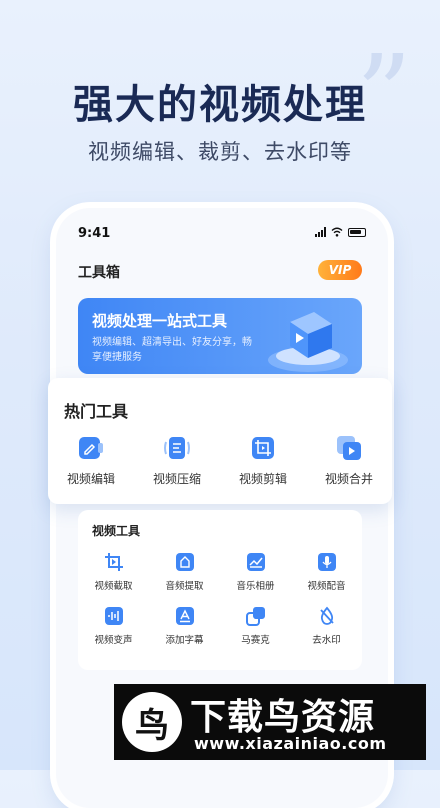 The width and height of the screenshot is (440, 808). I want to click on app-title: 工具箱, so click(99, 273).